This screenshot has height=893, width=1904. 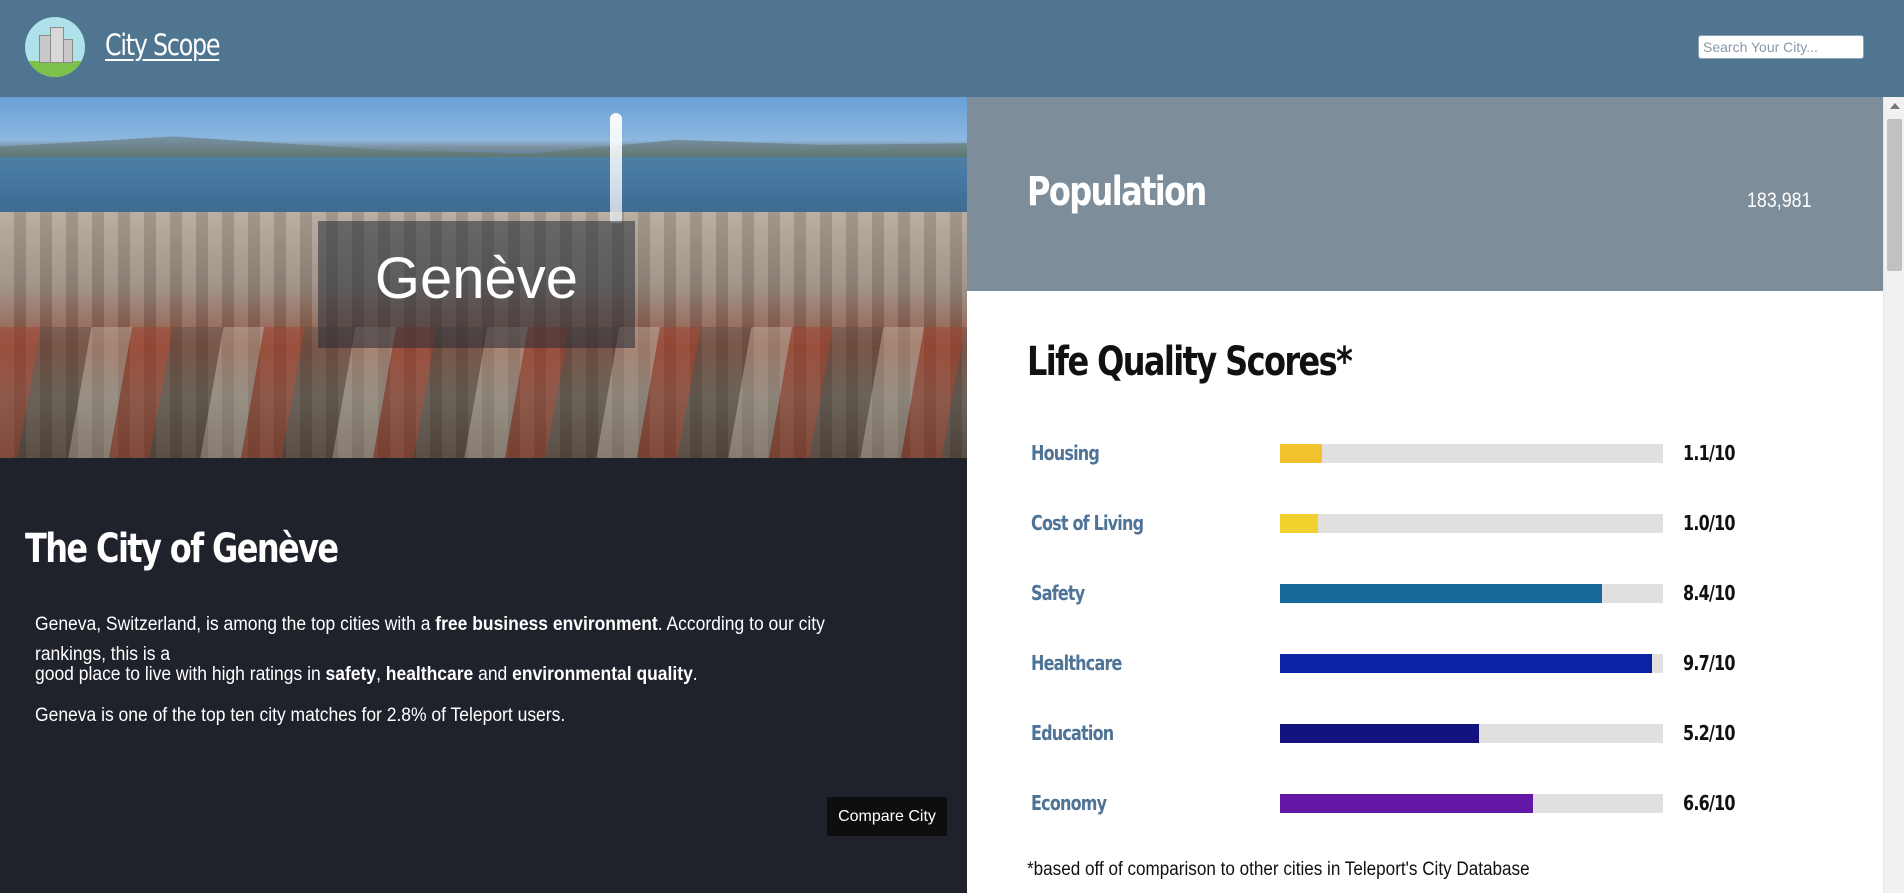 I want to click on summary-highlight: free business environment, so click(x=546, y=624).